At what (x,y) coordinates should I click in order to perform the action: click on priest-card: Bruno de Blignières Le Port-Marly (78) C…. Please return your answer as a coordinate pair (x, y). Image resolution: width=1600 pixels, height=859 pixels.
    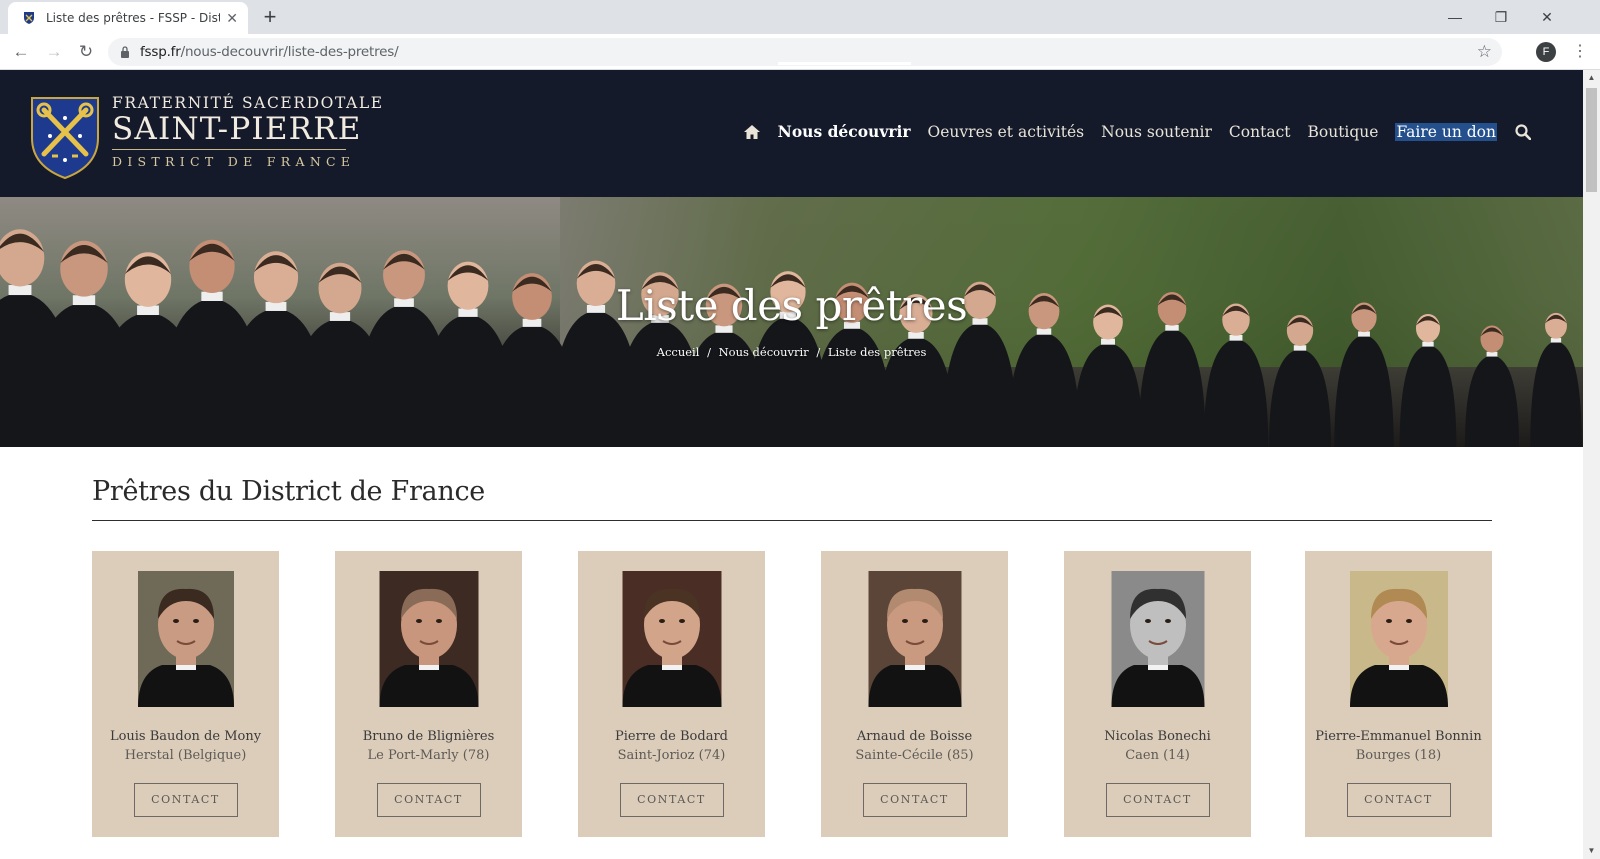
    Looking at the image, I should click on (428, 694).